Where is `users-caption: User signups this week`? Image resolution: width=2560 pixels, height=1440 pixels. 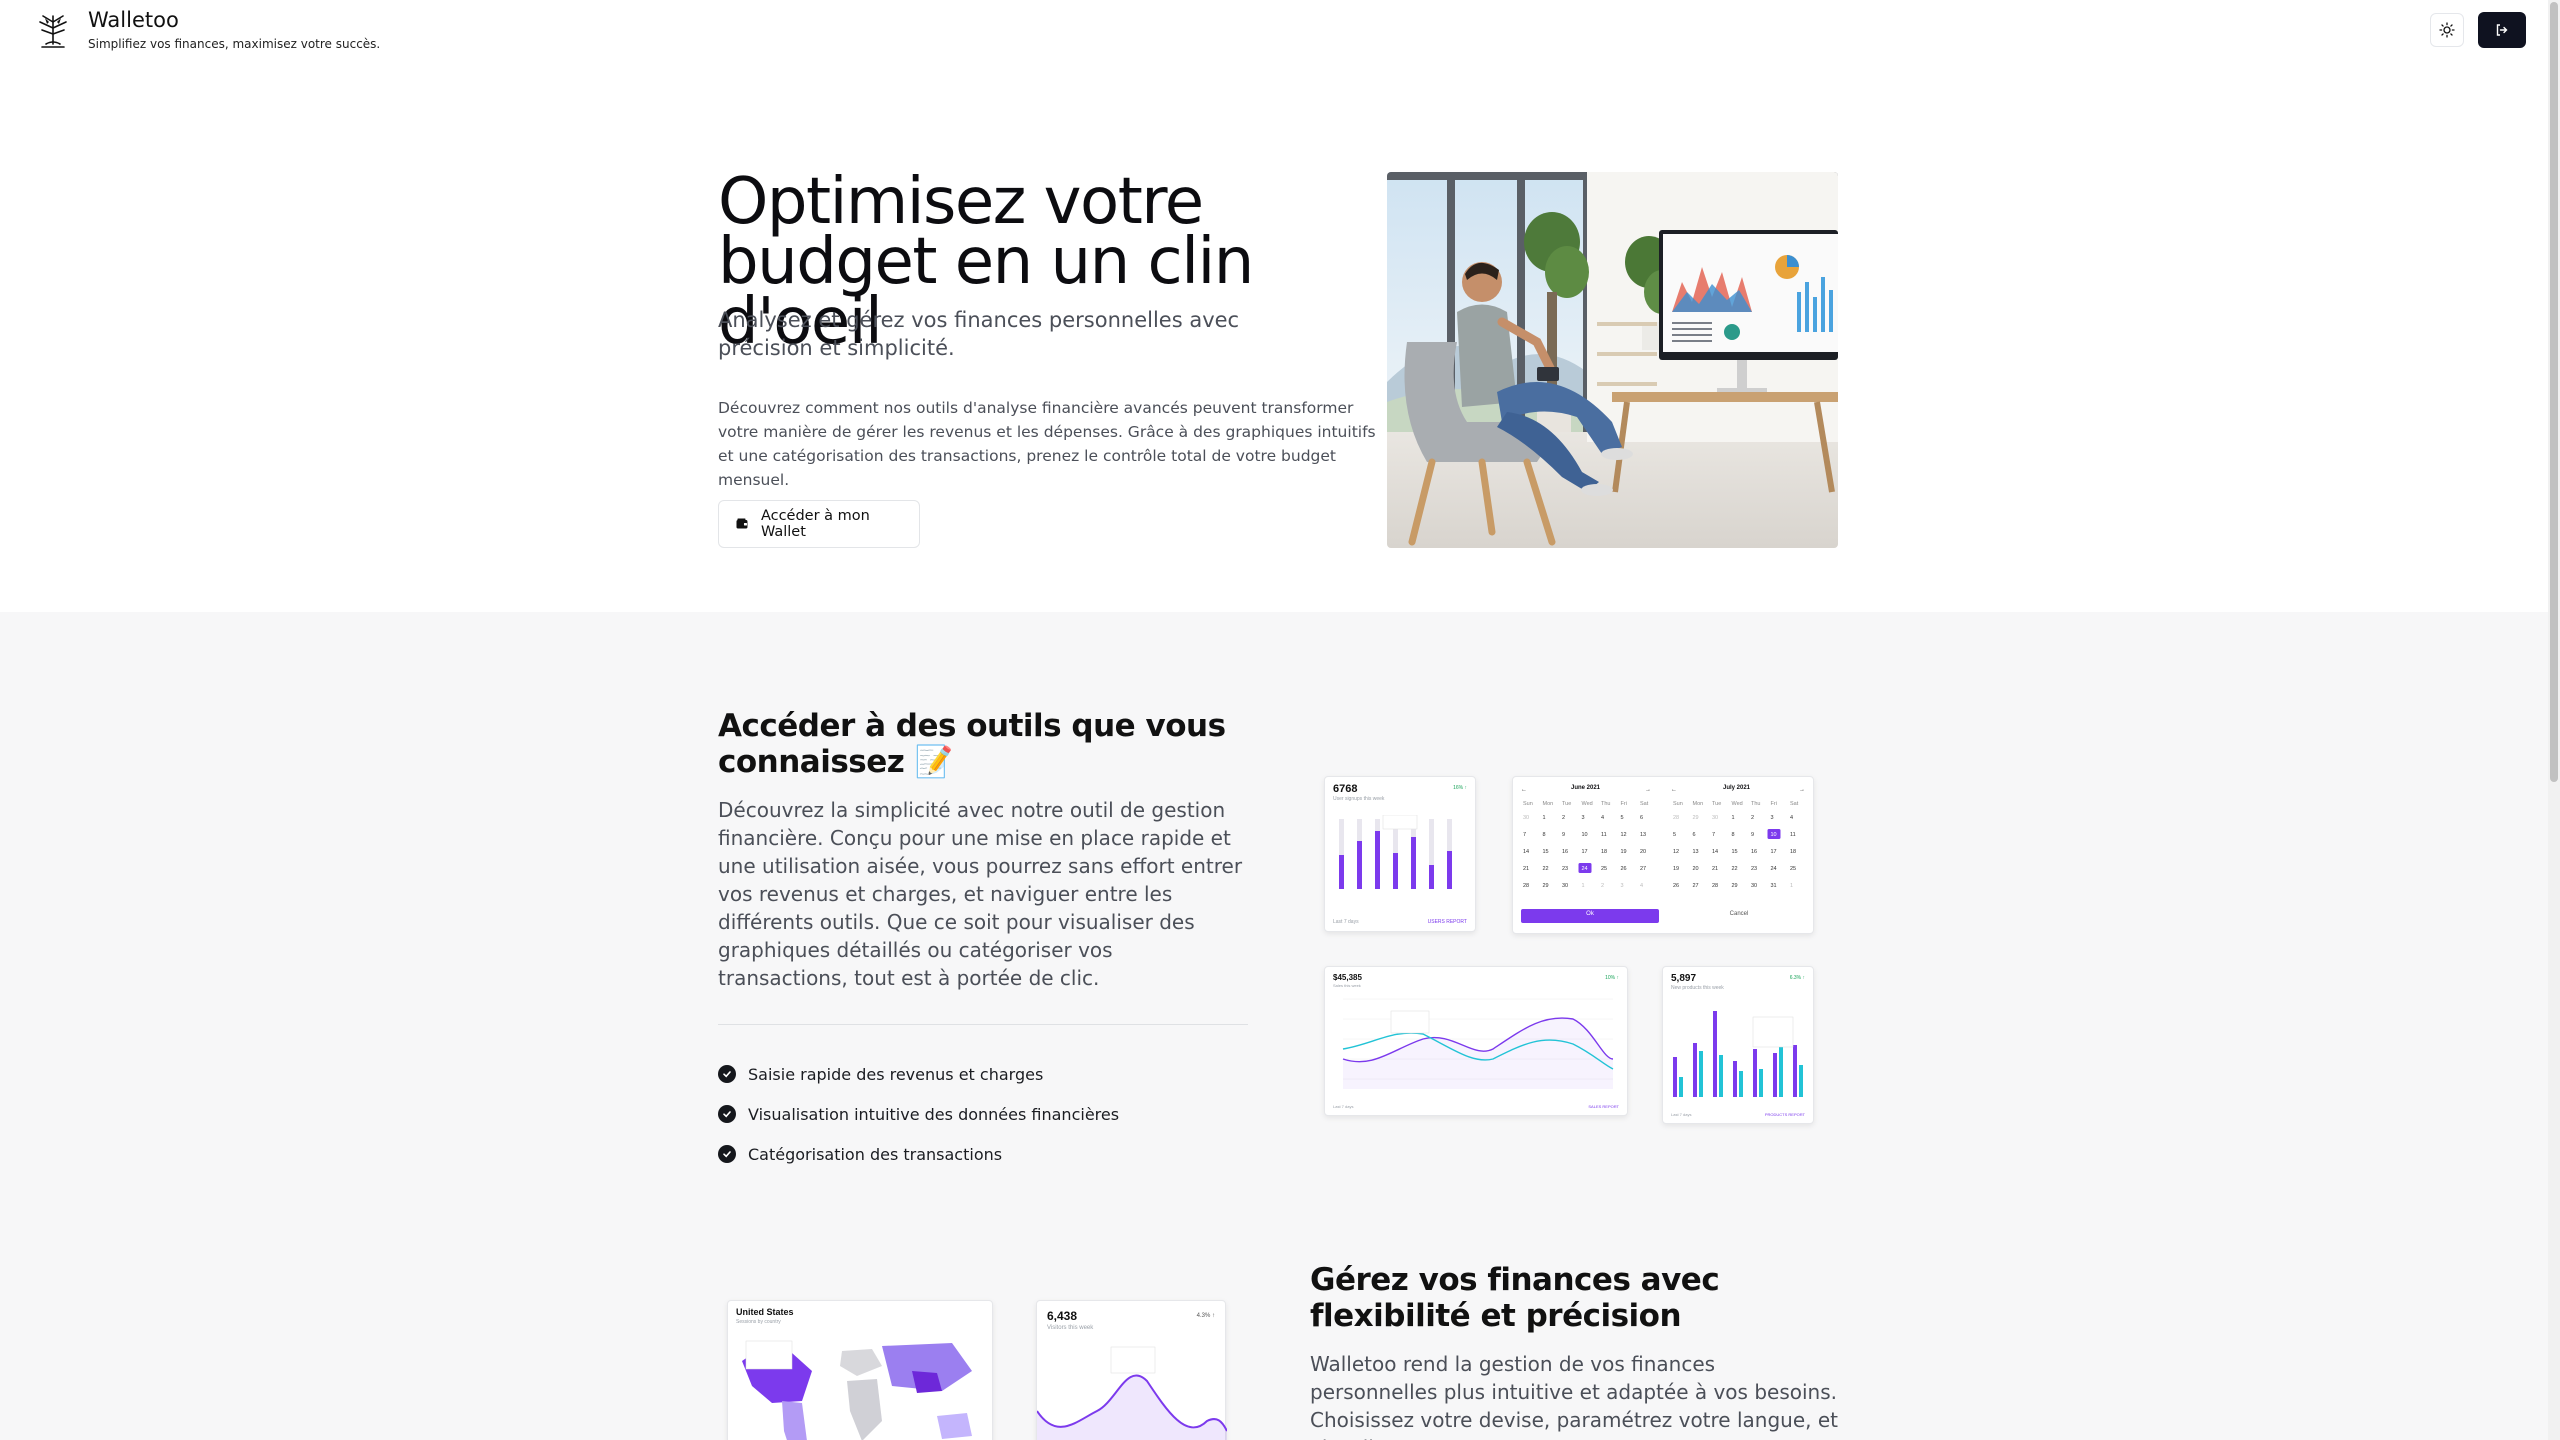
users-caption: User signups this week is located at coordinates (1359, 799).